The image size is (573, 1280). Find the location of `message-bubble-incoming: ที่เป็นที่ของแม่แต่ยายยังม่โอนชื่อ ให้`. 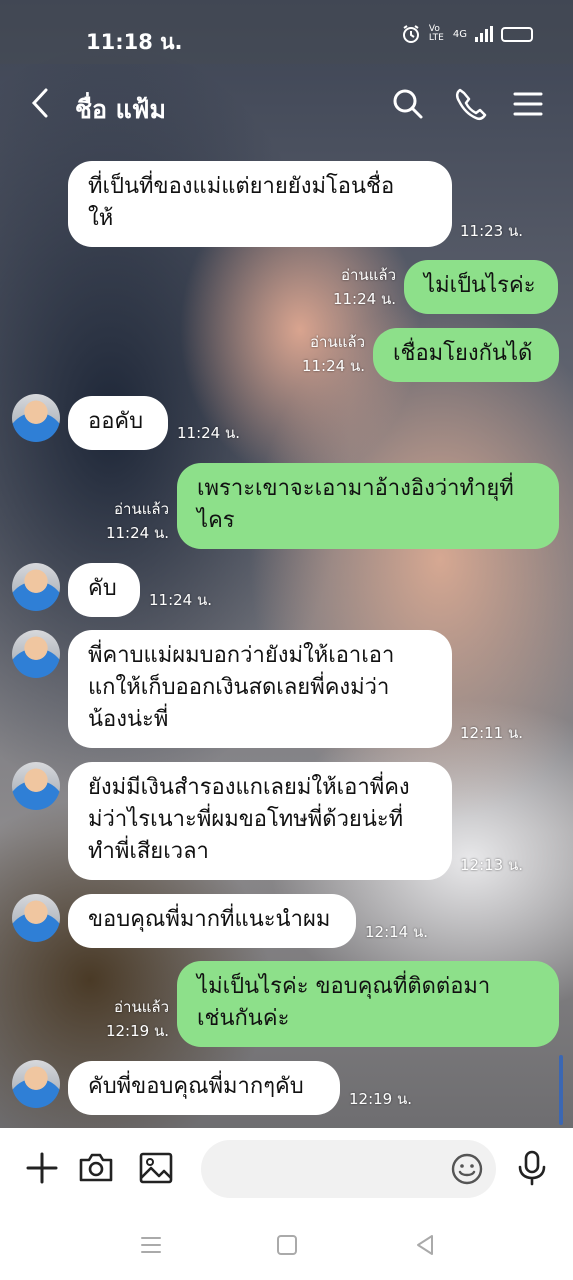

message-bubble-incoming: ที่เป็นที่ของแม่แต่ยายยังม่โอนชื่อ ให้ is located at coordinates (260, 204).